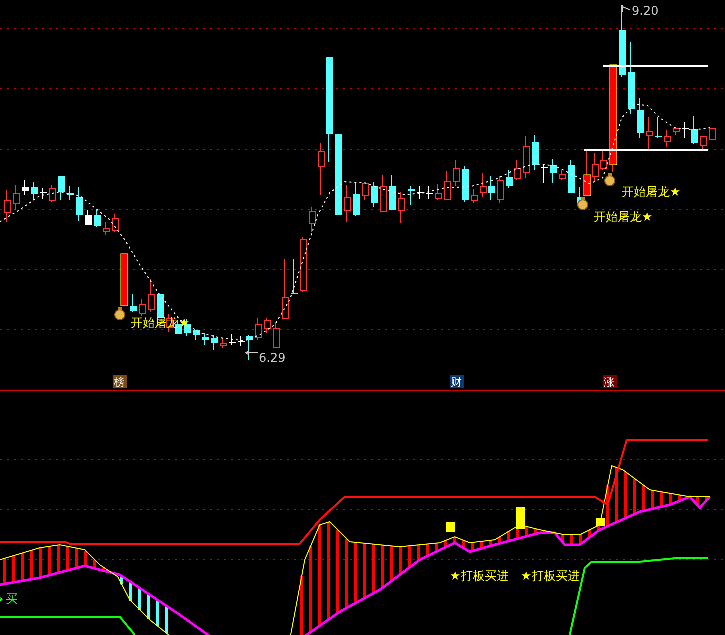 This screenshot has height=635, width=725. Describe the element at coordinates (456, 382) in the screenshot. I see `event-marker-label: 财` at that location.